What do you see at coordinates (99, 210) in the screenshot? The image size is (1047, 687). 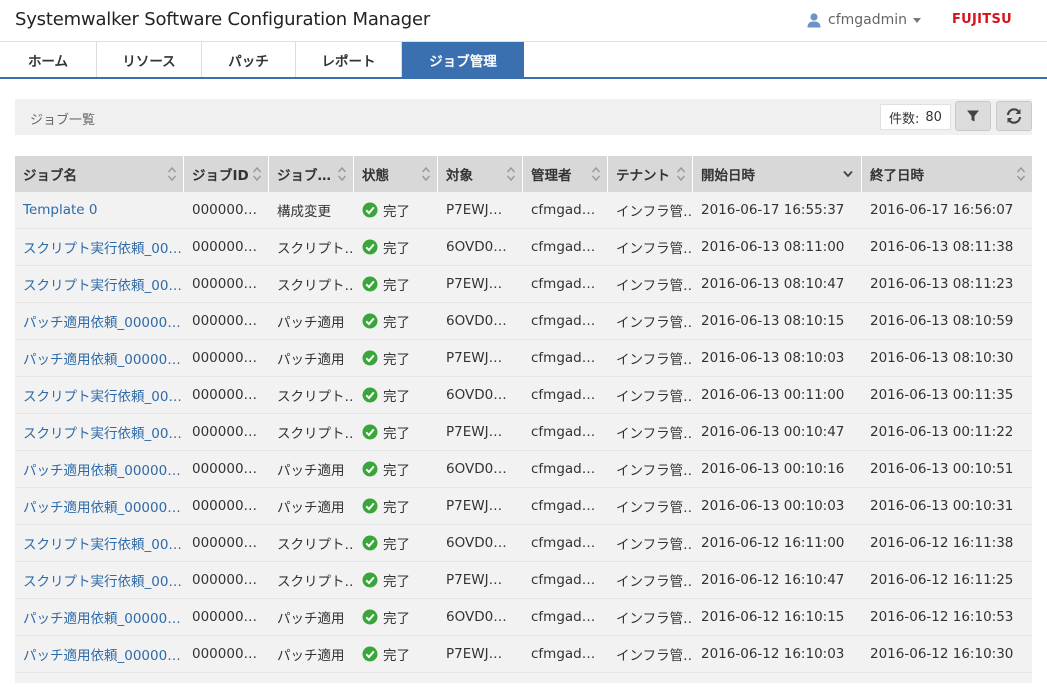 I see `cell-job-name: Template 0` at bounding box center [99, 210].